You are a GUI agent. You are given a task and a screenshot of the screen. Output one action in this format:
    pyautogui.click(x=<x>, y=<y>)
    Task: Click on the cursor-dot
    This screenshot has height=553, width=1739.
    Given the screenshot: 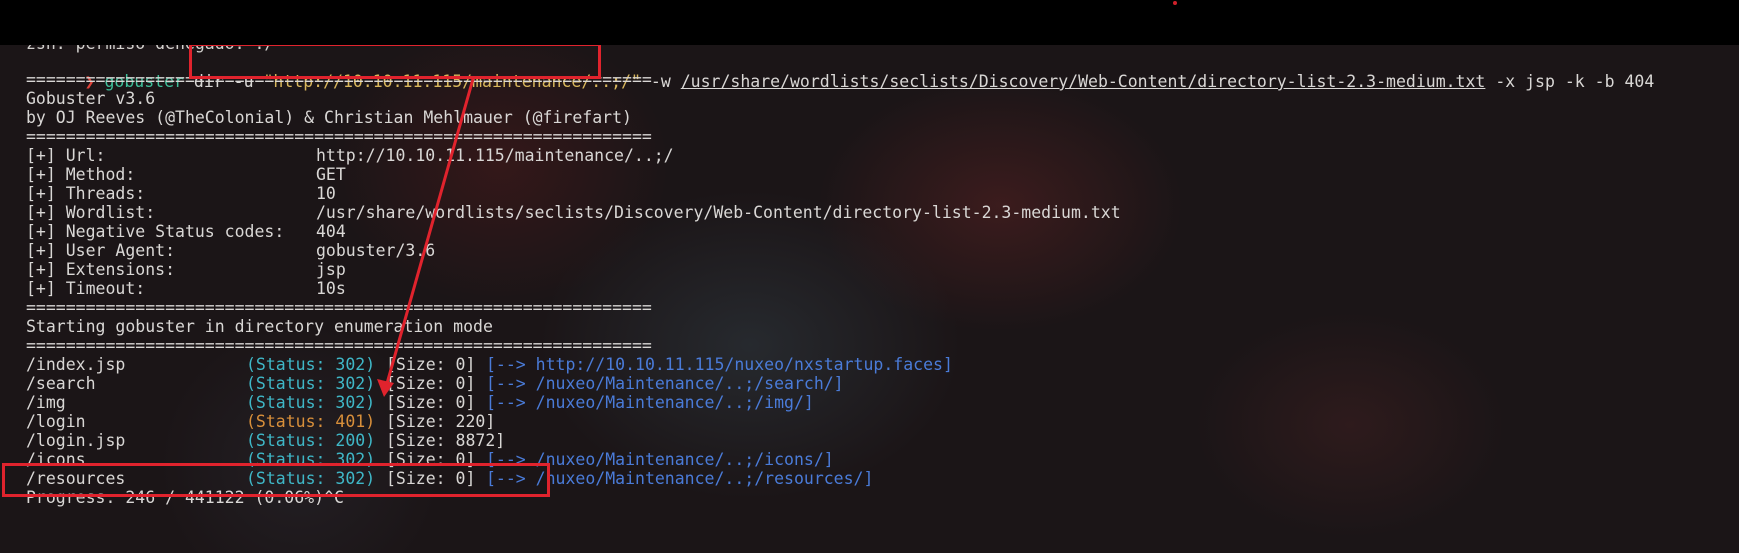 What is the action you would take?
    pyautogui.click(x=1175, y=3)
    